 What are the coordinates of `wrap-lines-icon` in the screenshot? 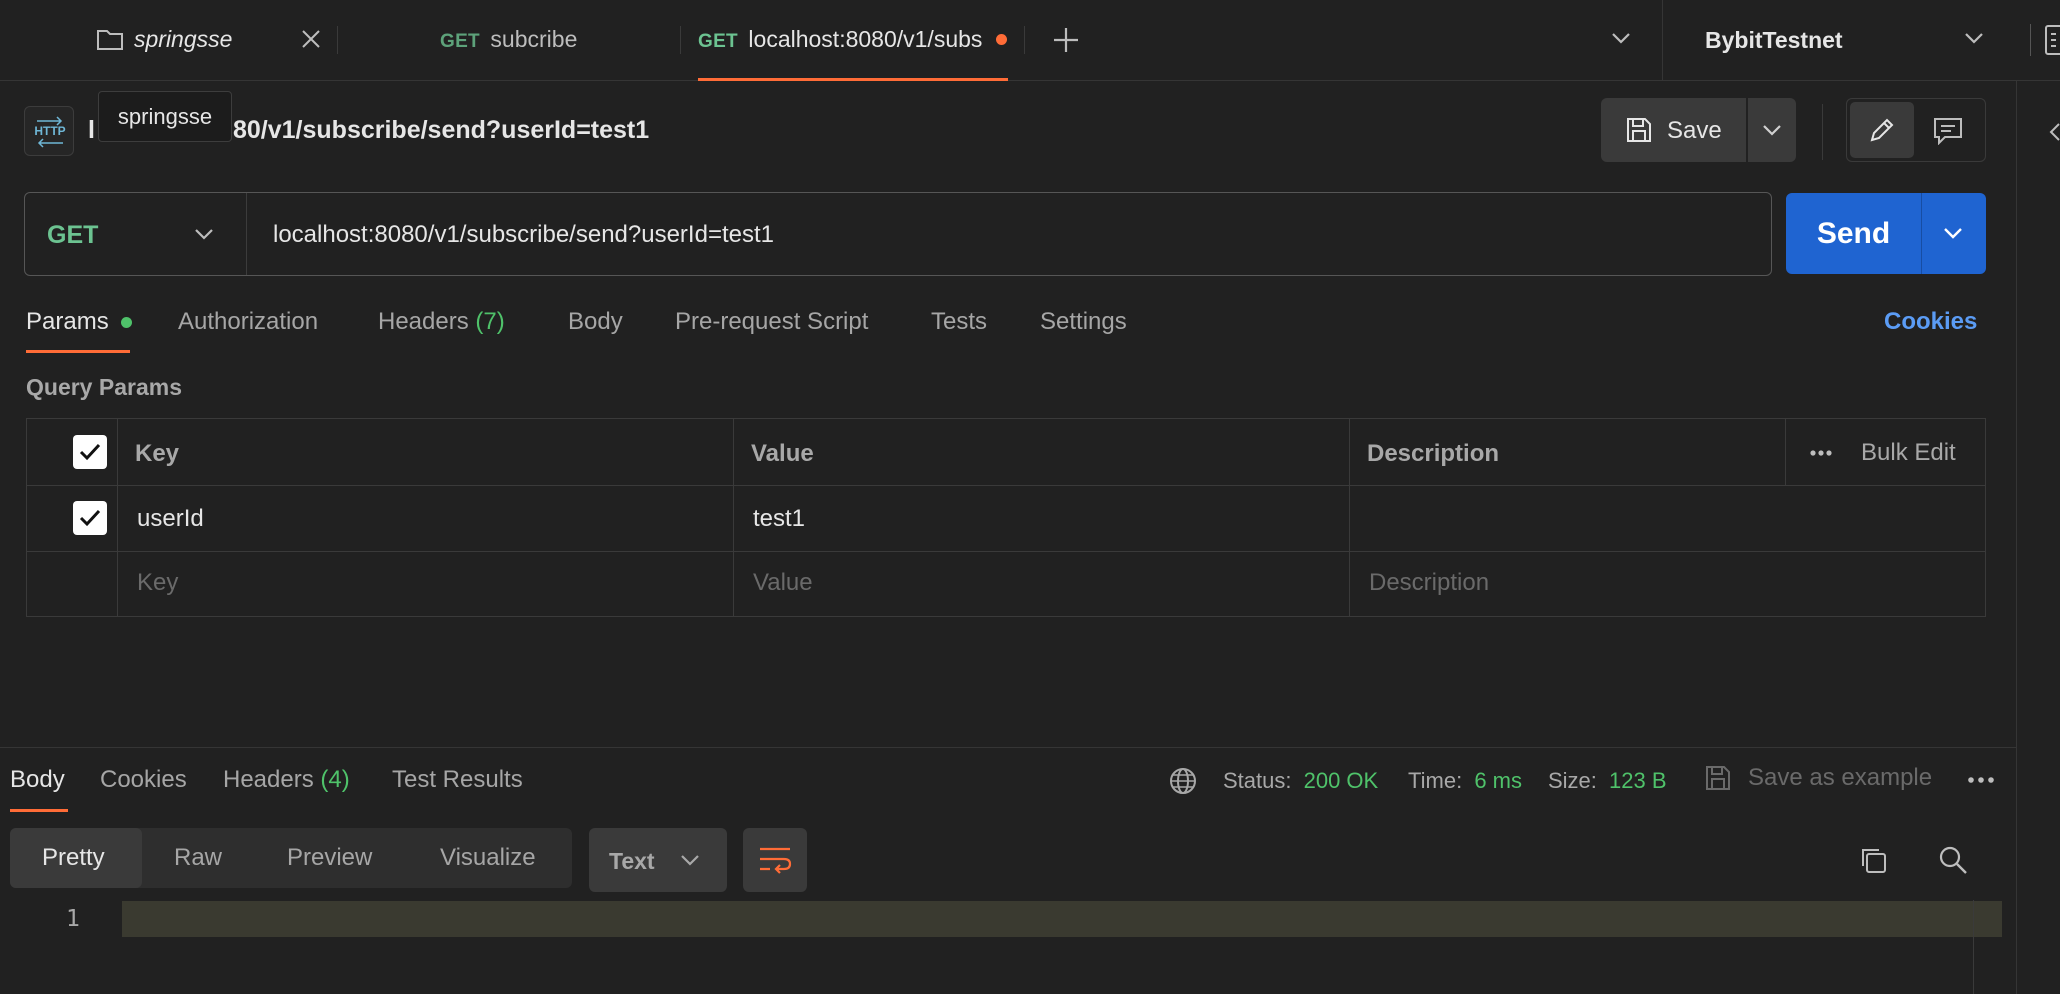 It's located at (775, 860).